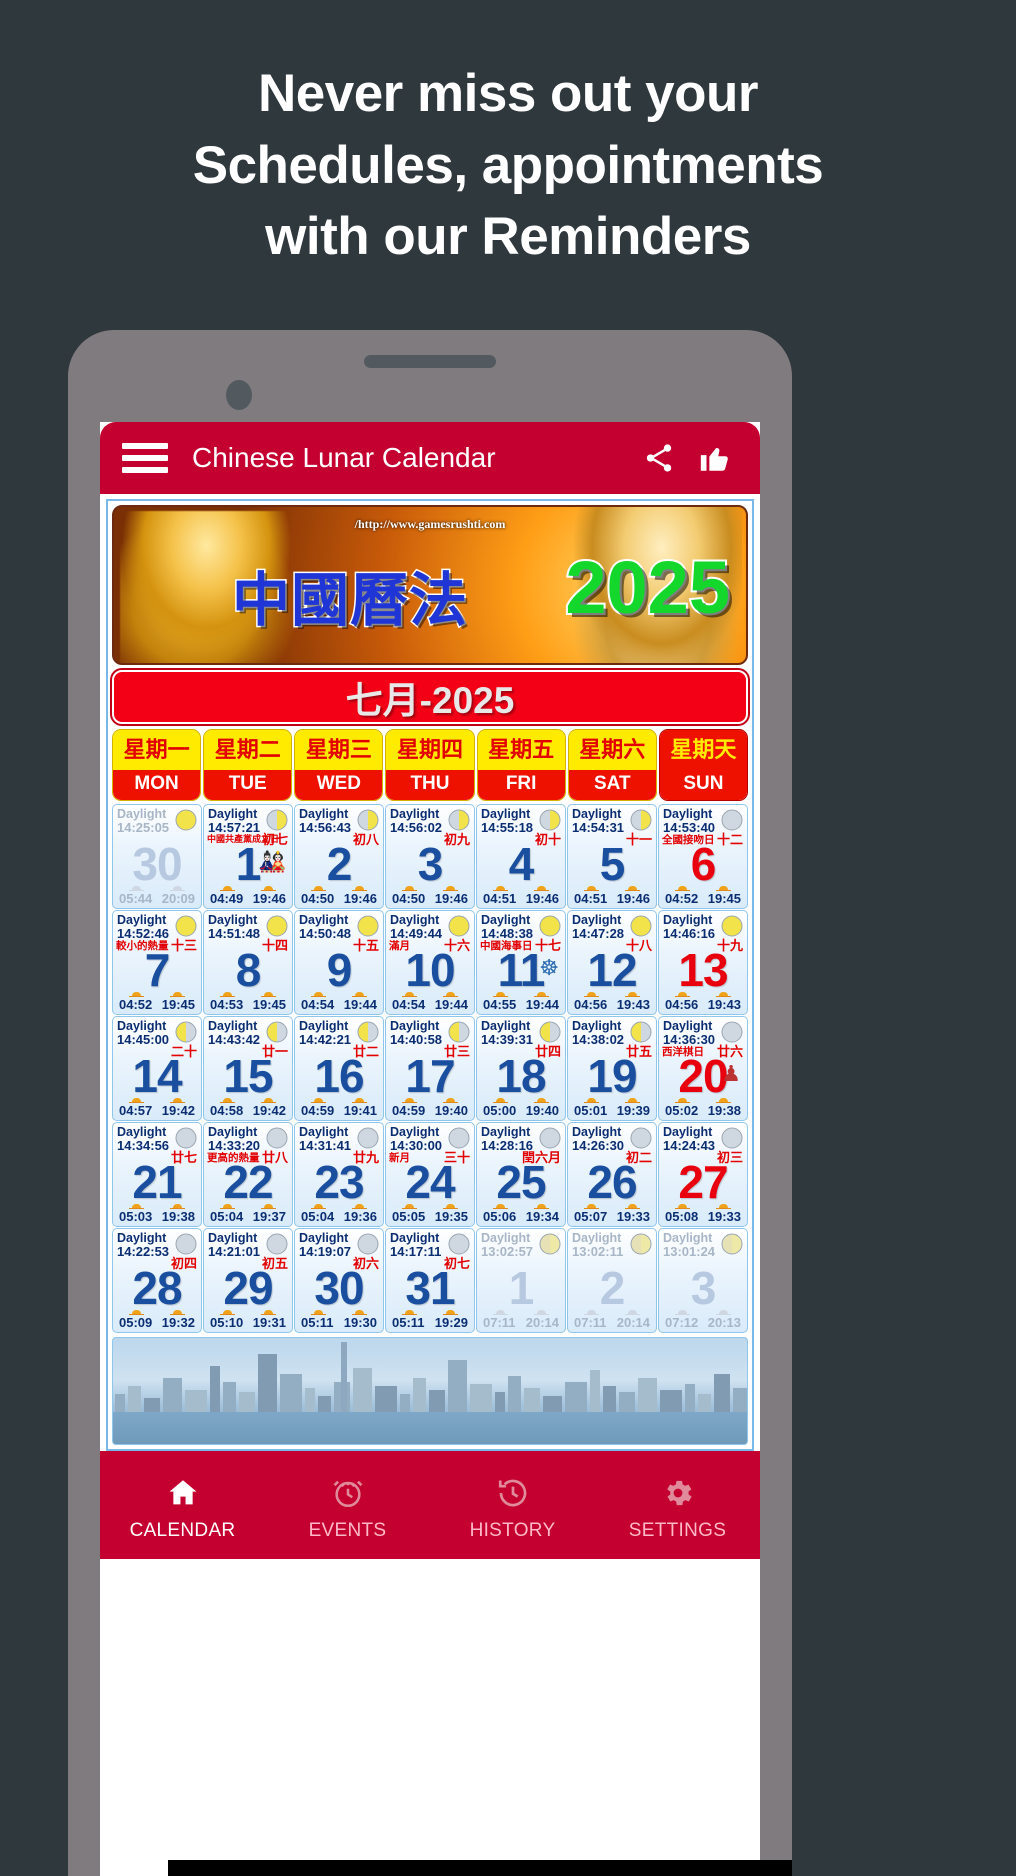 This screenshot has width=1016, height=1876. I want to click on calendar-day-cell: Daylight 14:42:21 廿二 16 04:59 19:41, so click(339, 1068).